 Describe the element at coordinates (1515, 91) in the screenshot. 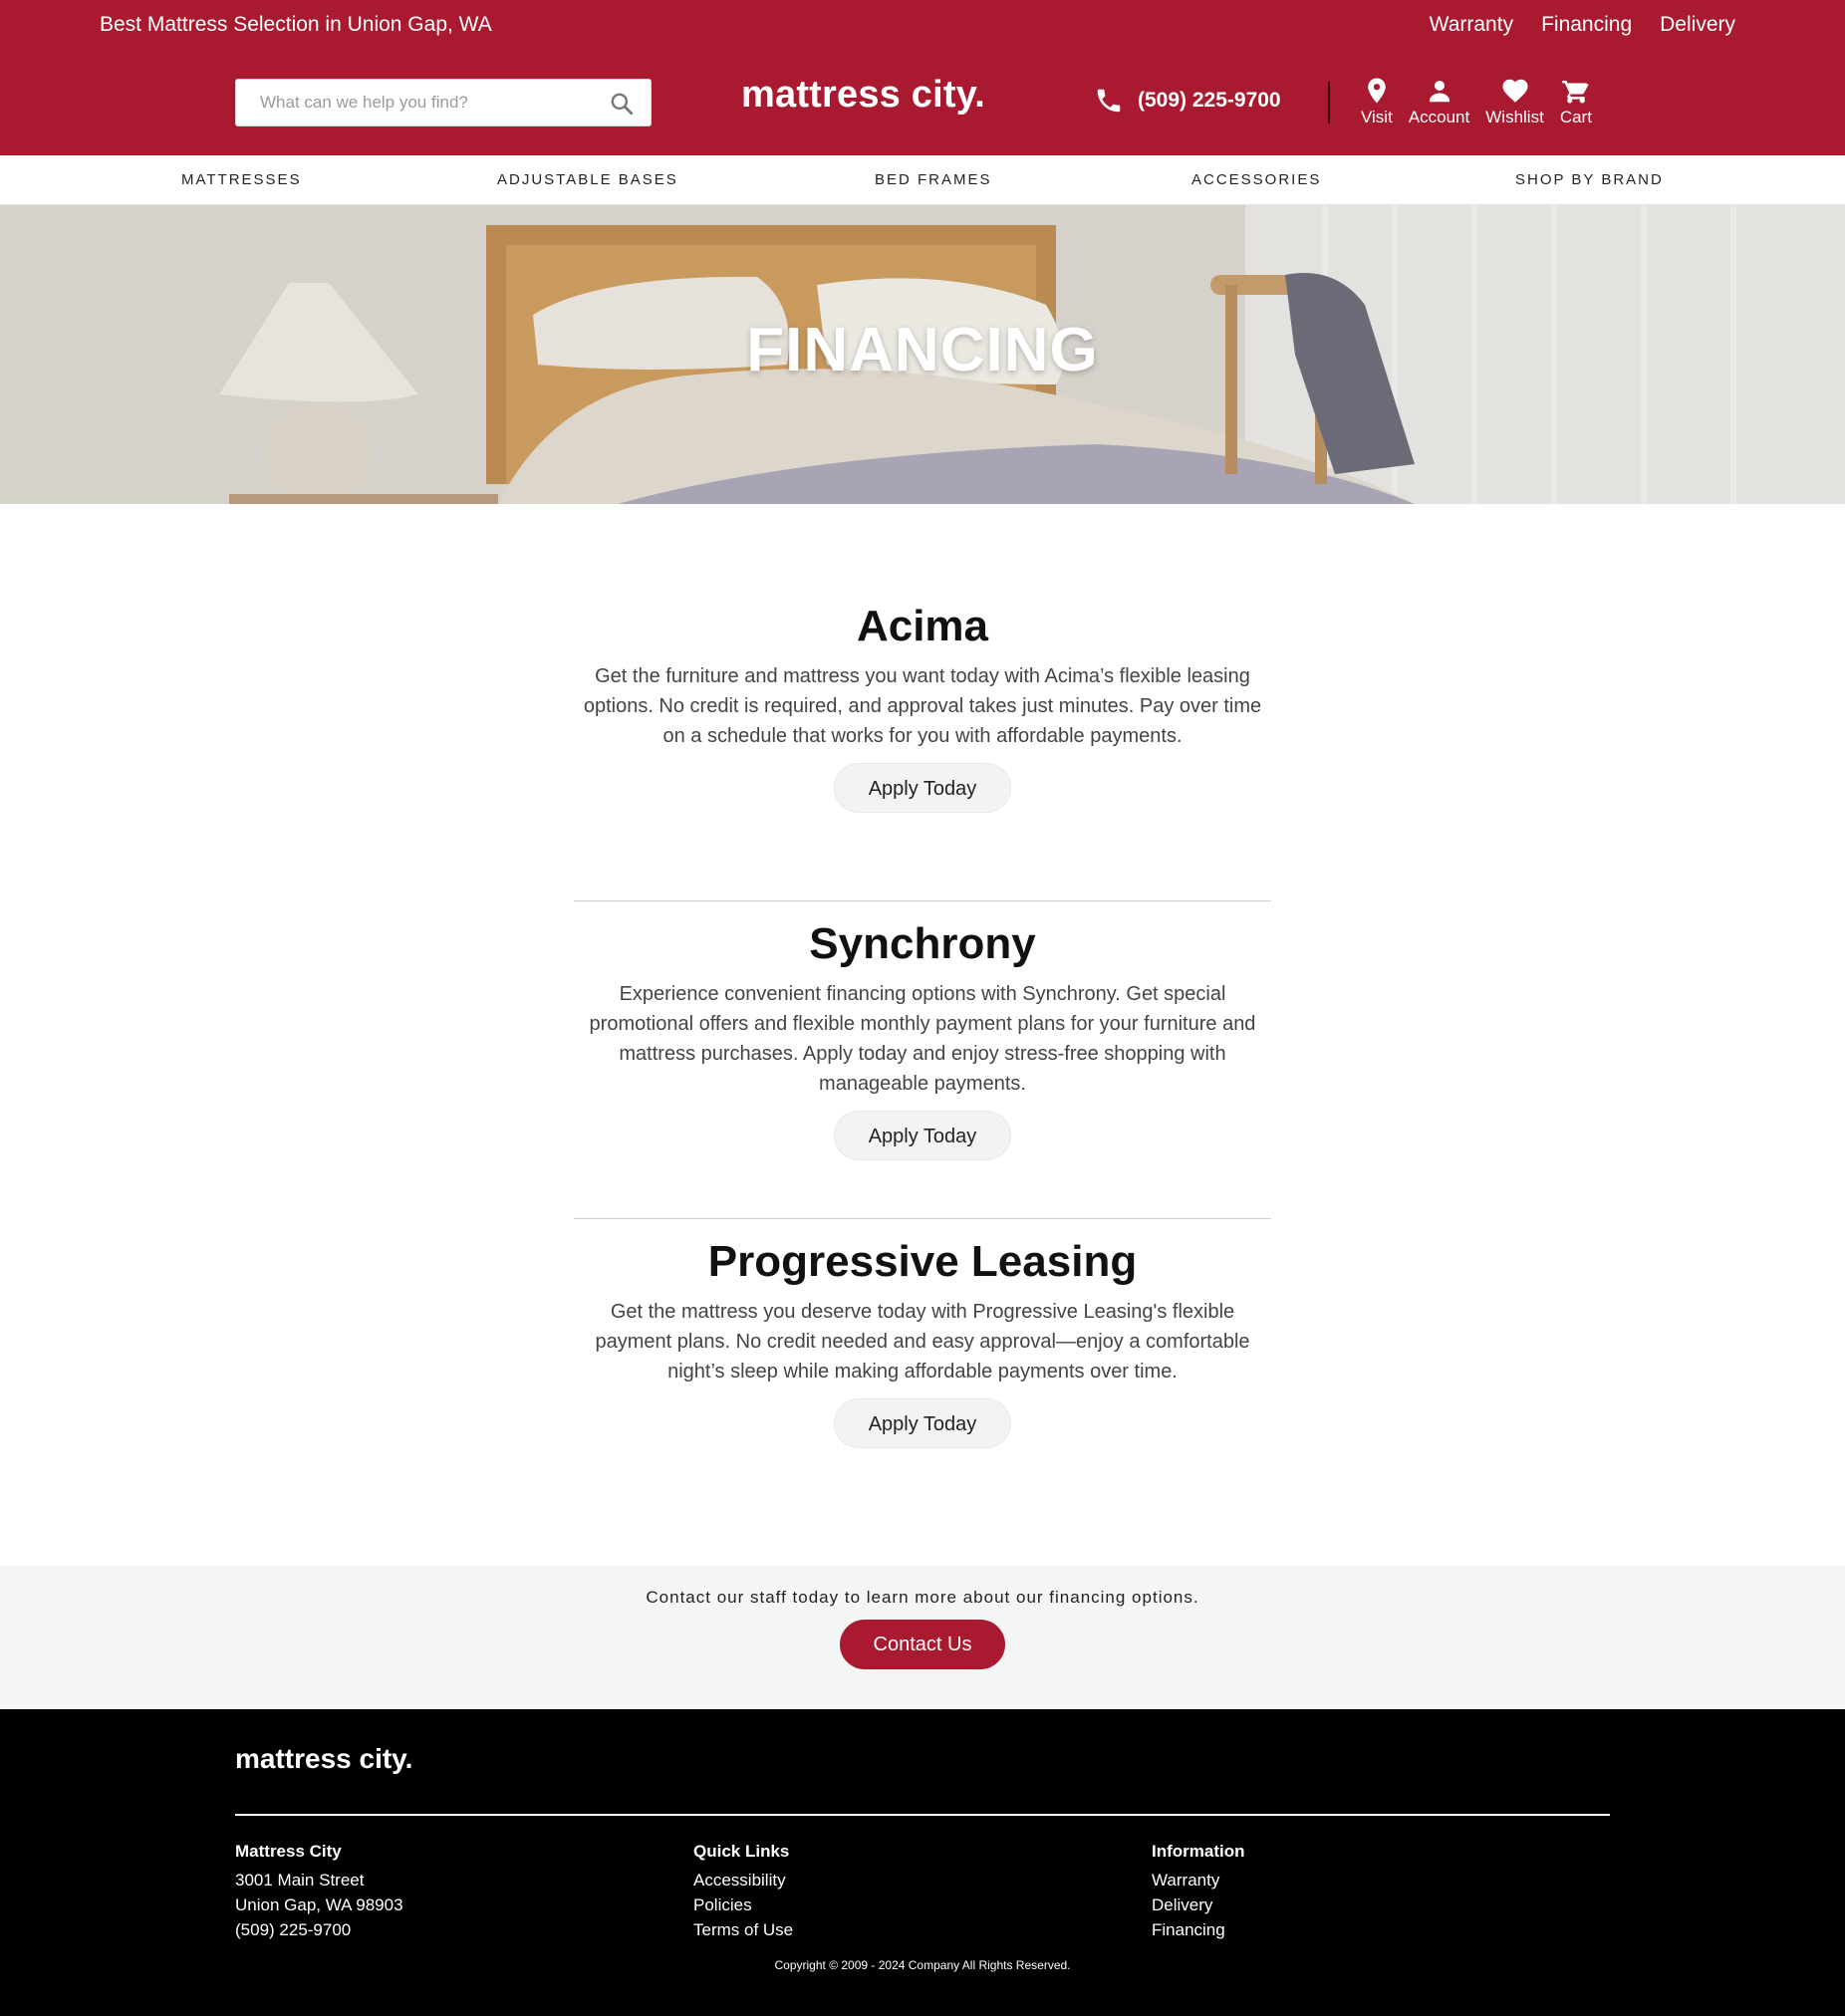

I see `heart-icon` at that location.